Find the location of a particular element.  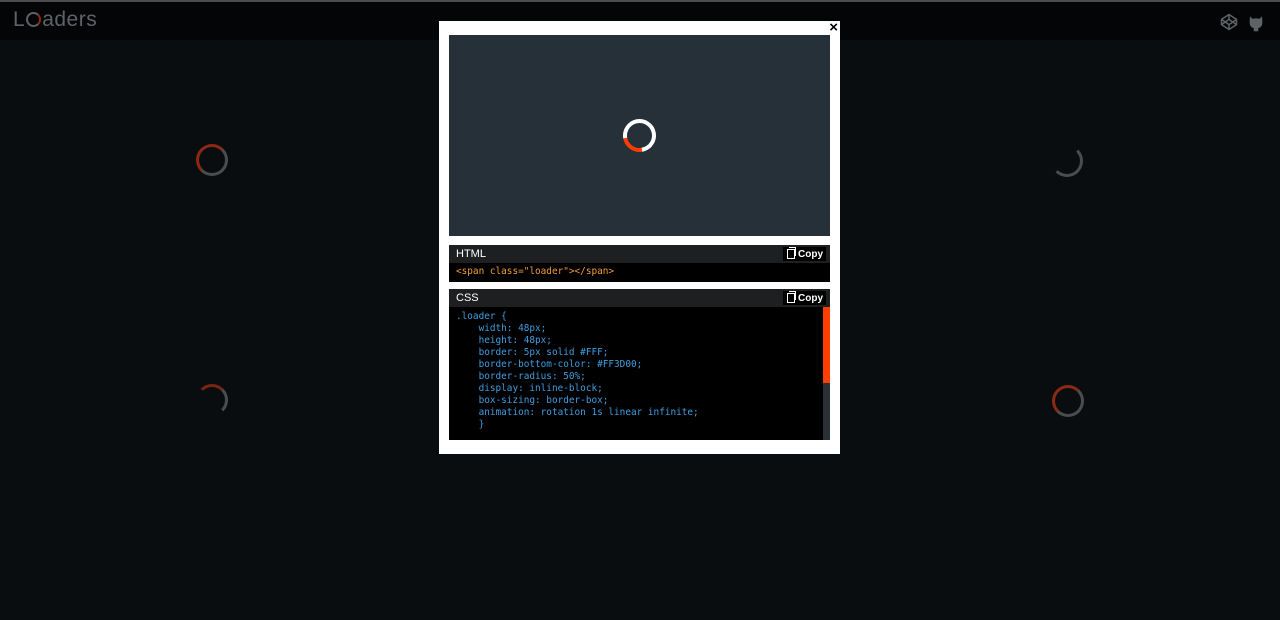

loader-preview is located at coordinates (639, 135).